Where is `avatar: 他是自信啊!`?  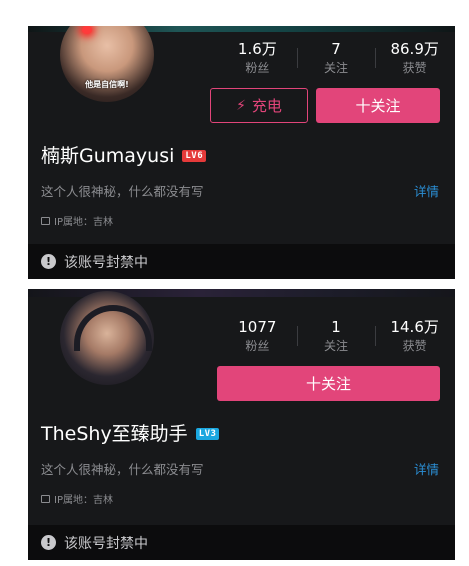
avatar: 他是自信啊! is located at coordinates (107, 64).